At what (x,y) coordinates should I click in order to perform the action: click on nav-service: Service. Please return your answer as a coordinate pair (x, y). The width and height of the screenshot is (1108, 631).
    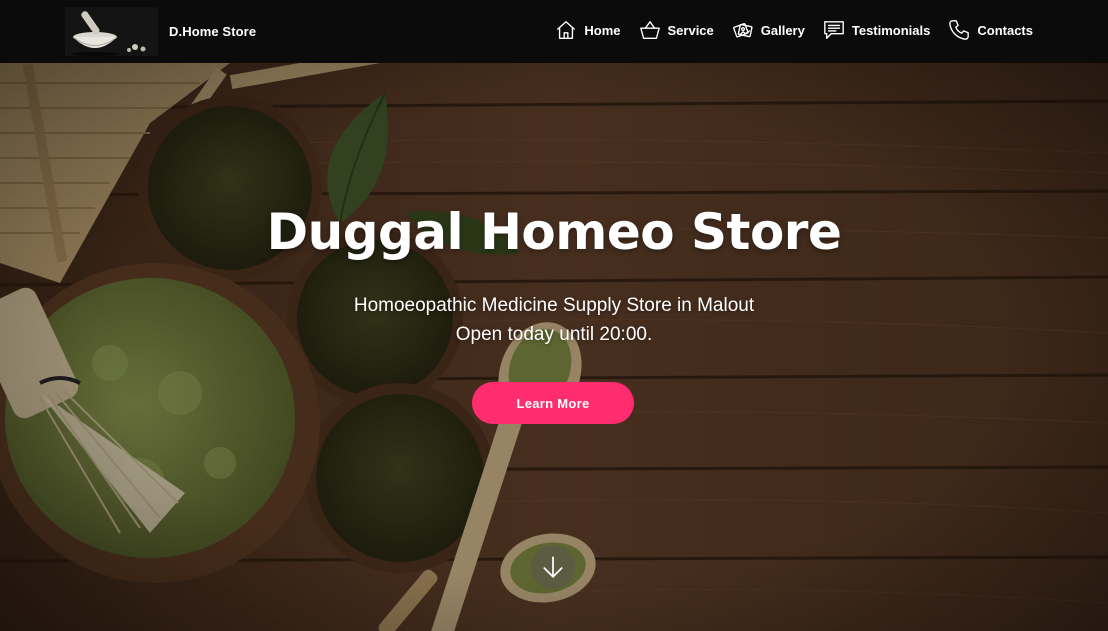
    Looking at the image, I should click on (676, 30).